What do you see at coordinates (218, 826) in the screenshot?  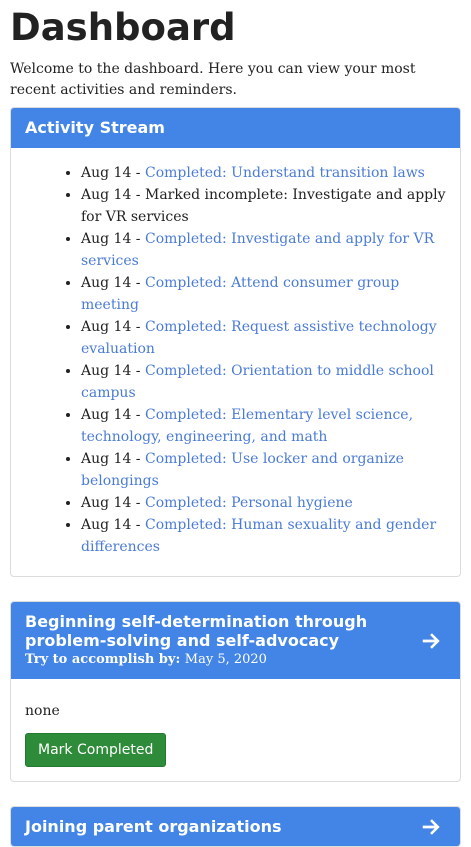 I see `task-title: Joining parent organizations` at bounding box center [218, 826].